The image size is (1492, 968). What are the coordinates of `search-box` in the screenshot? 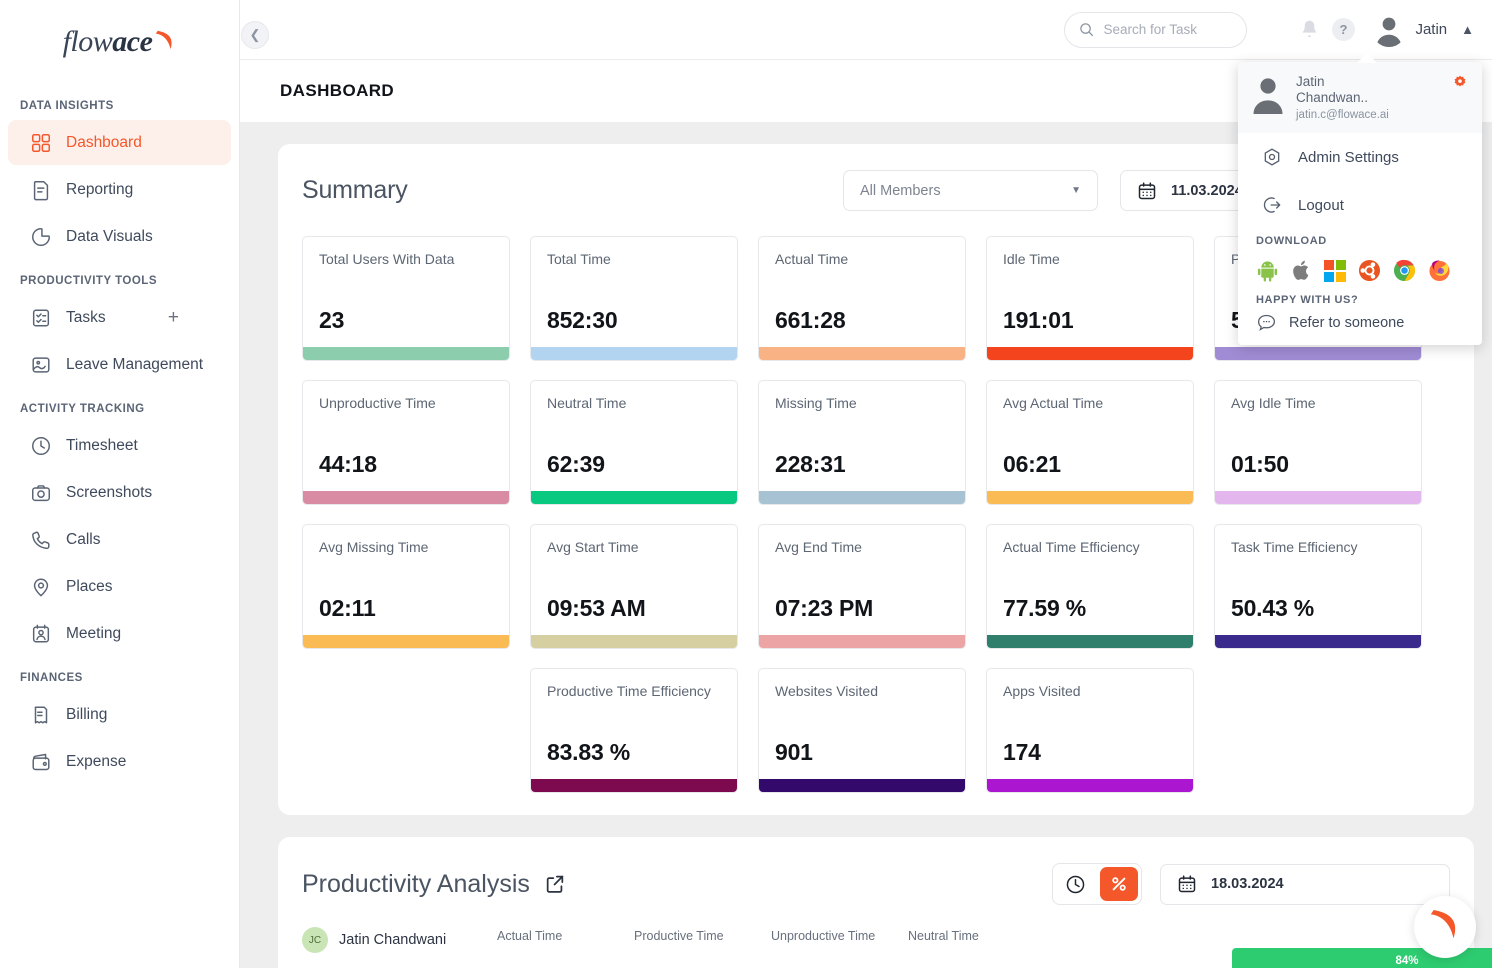 It's located at (1156, 29).